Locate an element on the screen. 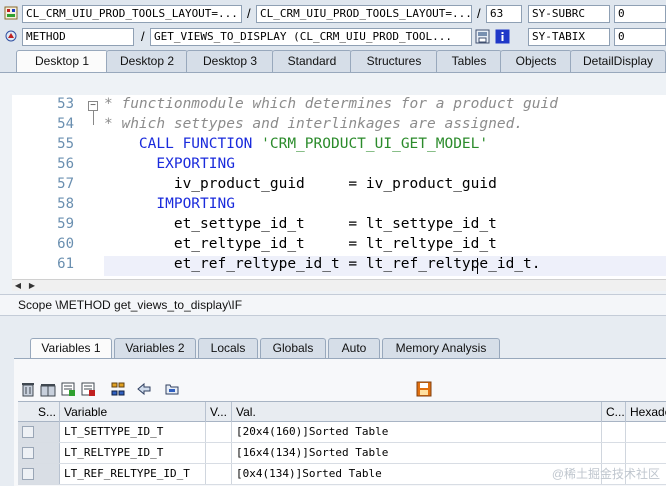 This screenshot has height=486, width=666. table-row: LT_SETTYPE_ID_T [20x4(160)]Sorted Table is located at coordinates (342, 432).